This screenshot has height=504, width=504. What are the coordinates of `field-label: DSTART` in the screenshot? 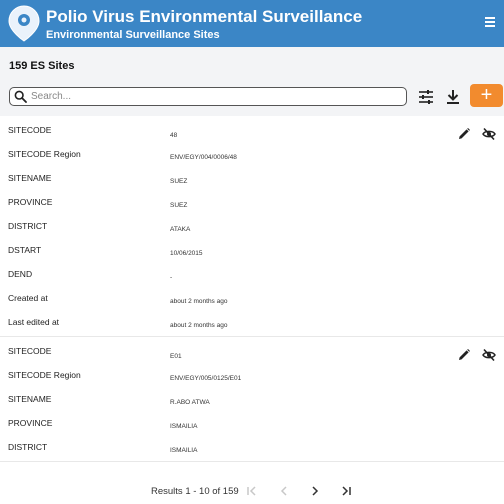 It's located at (25, 250).